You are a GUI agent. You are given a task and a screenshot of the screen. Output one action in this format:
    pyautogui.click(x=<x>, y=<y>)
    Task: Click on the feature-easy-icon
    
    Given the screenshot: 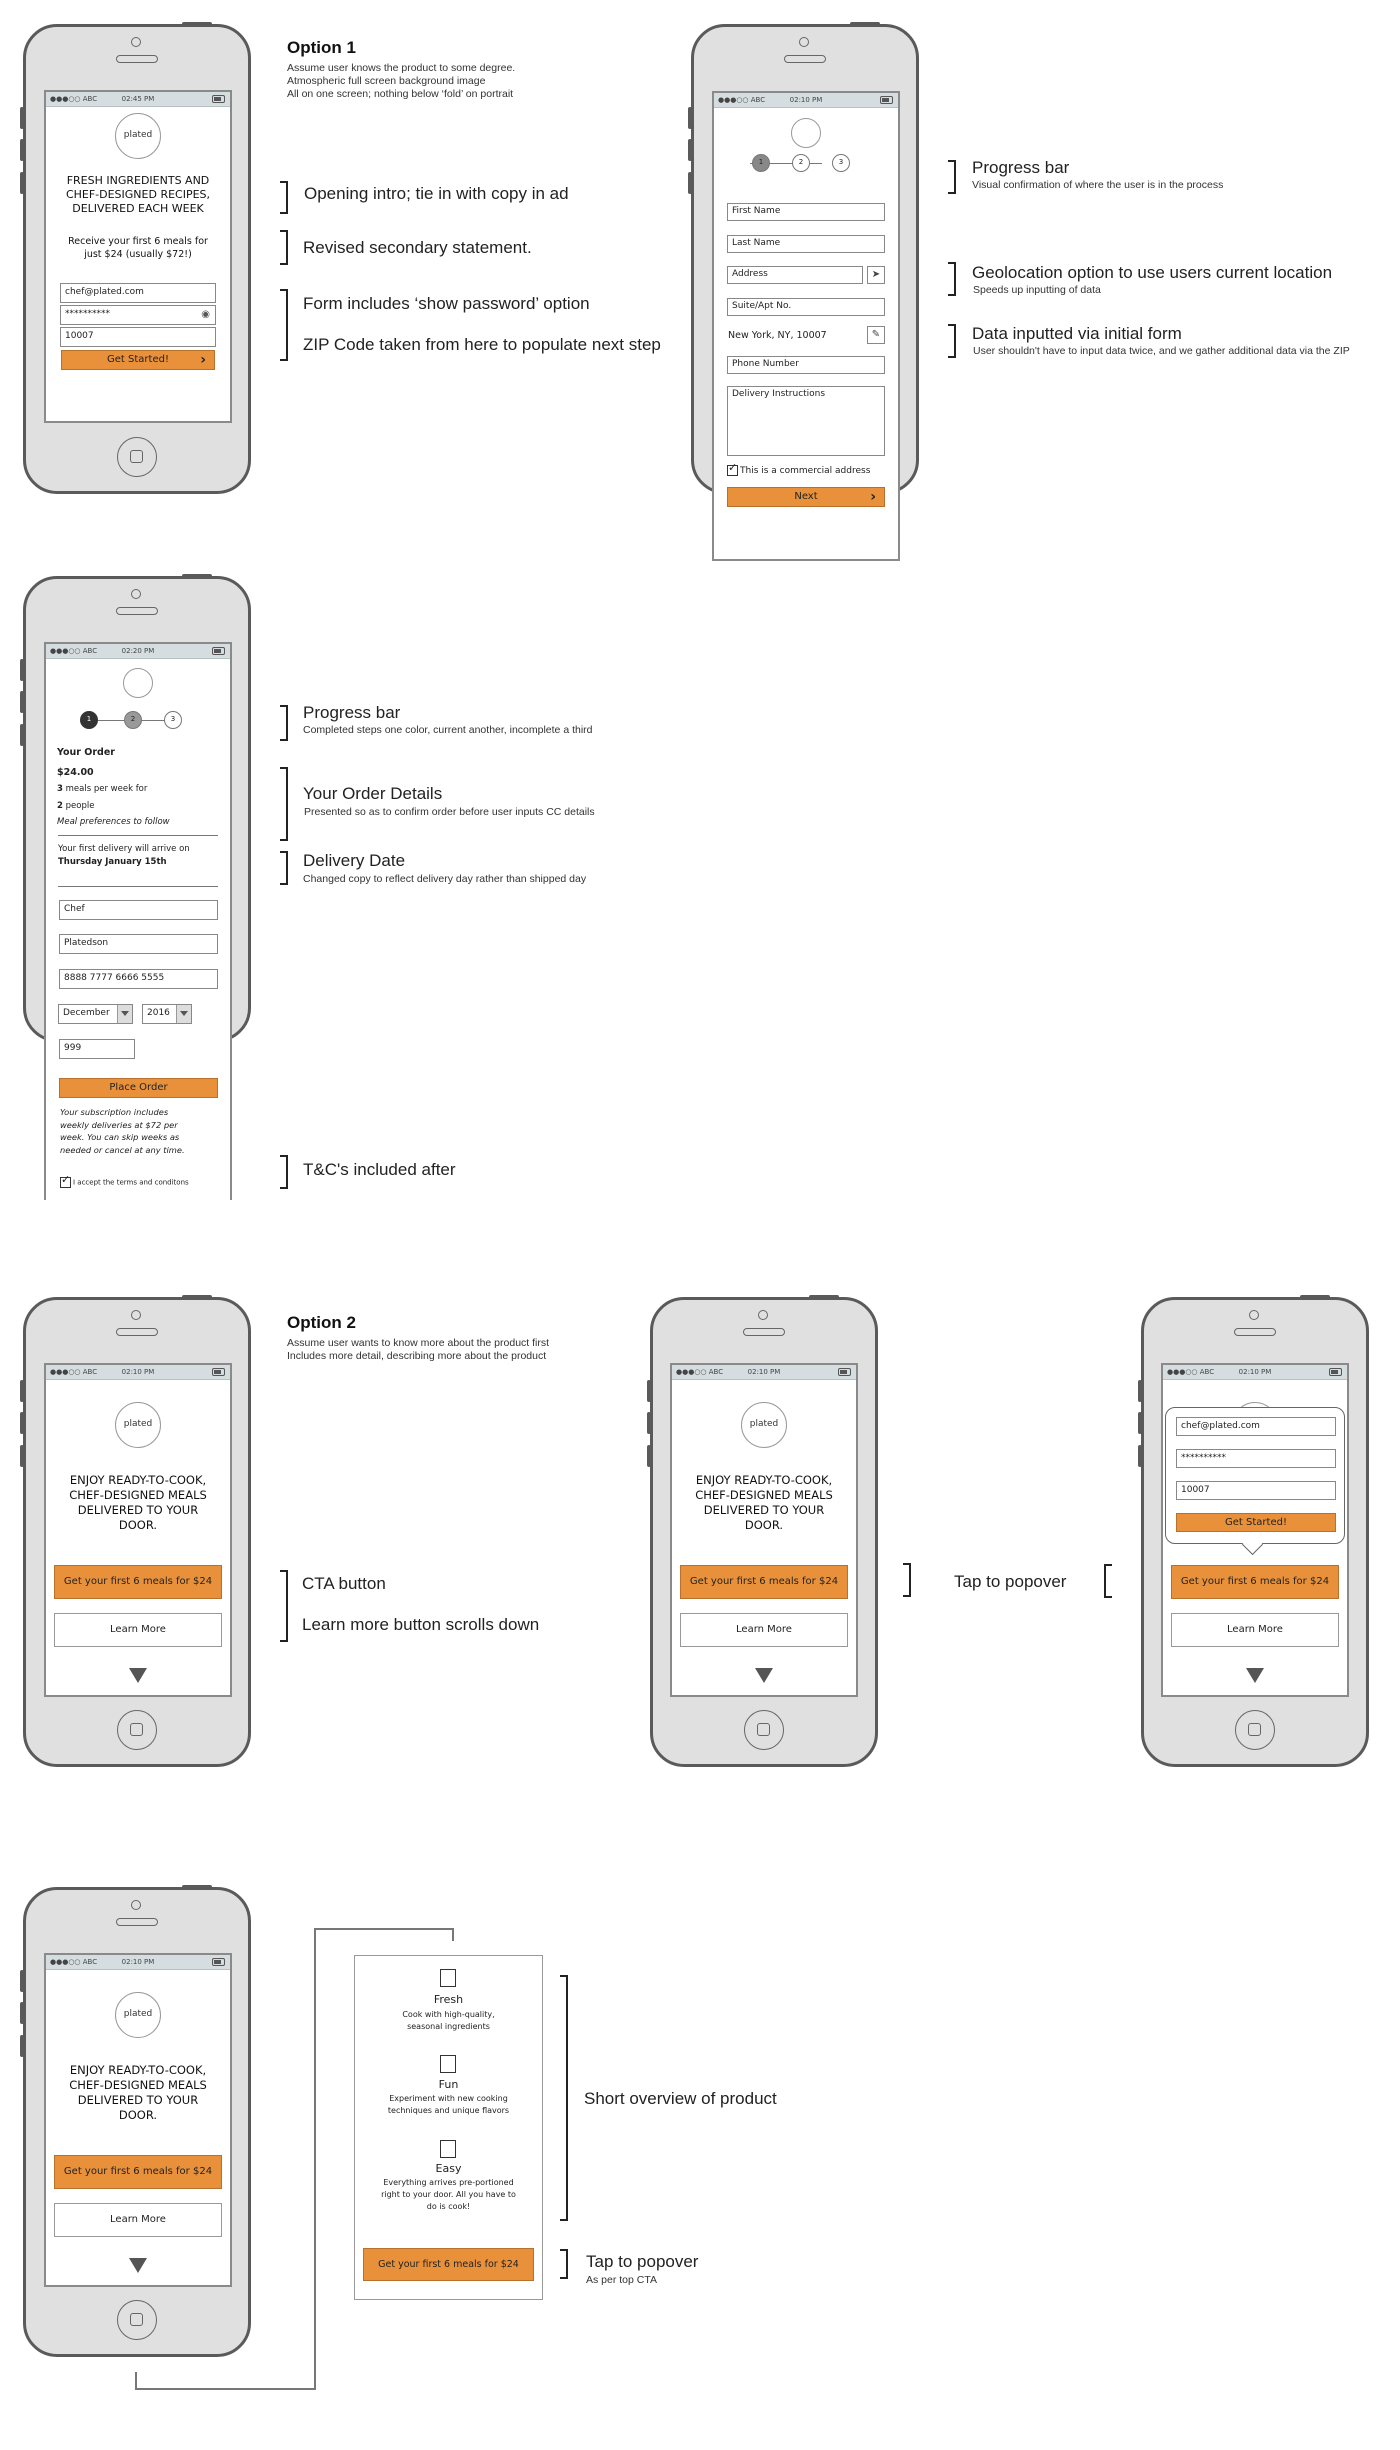 What is the action you would take?
    pyautogui.click(x=448, y=2149)
    